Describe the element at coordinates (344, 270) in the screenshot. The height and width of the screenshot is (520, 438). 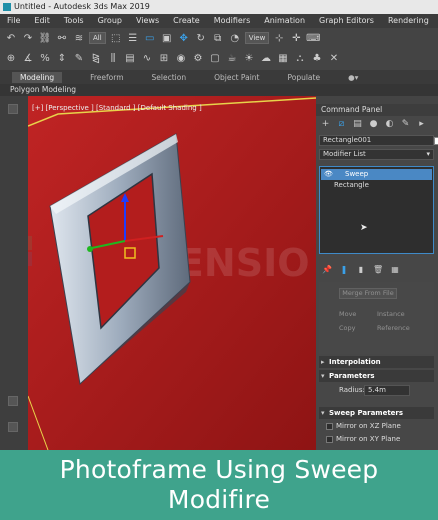
I see `show-end-result-icon: ❚` at that location.